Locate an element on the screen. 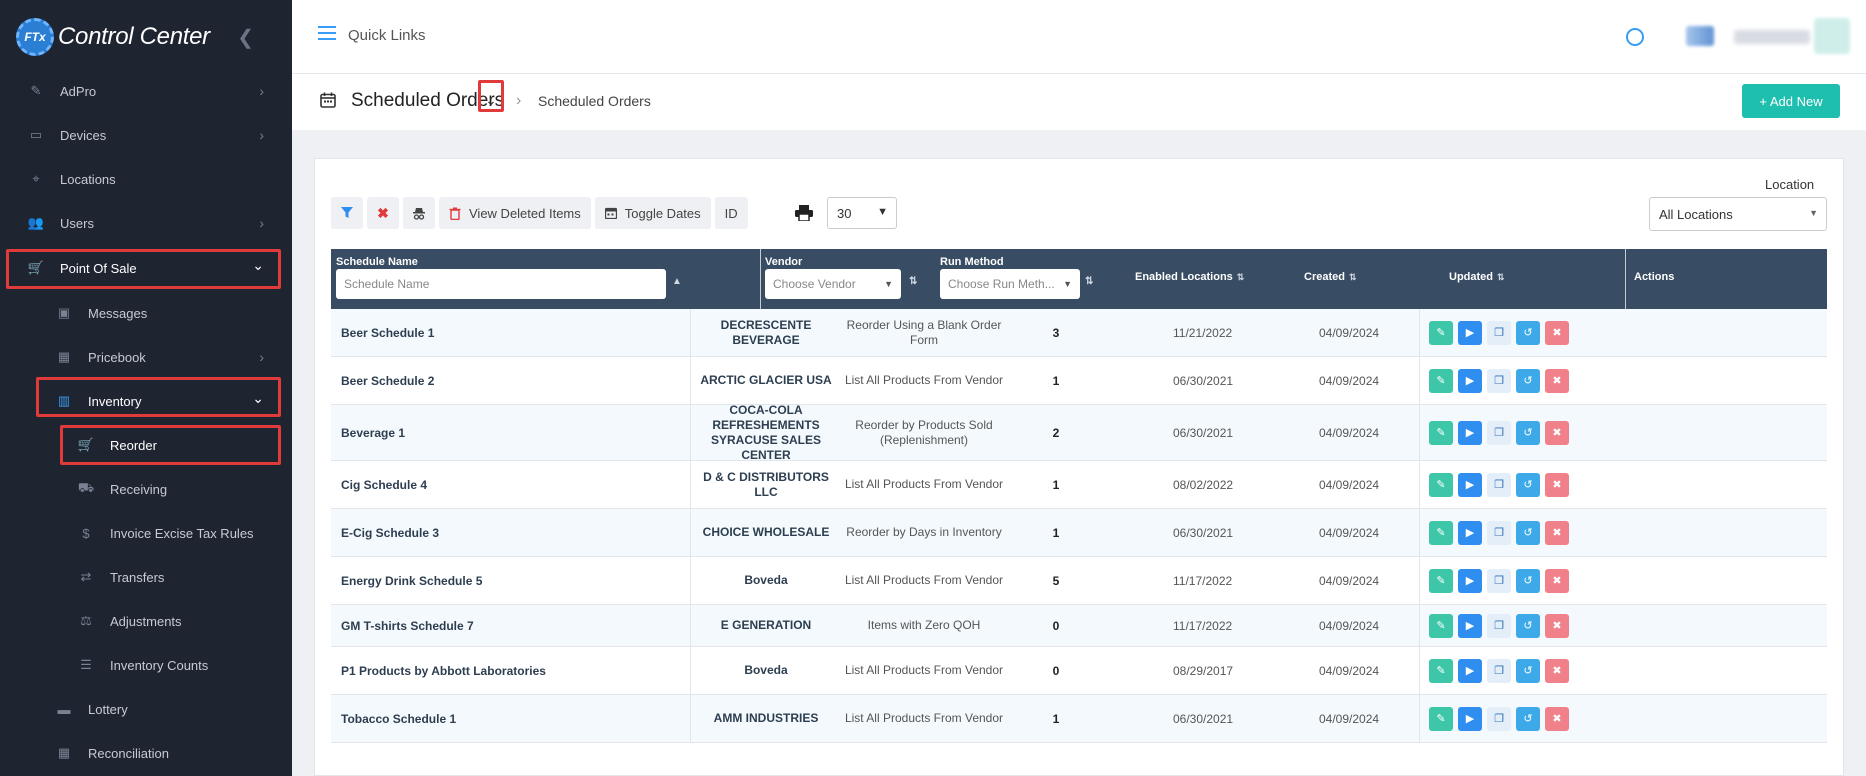  run-method-filter-select: Choose Run Meth... ▼ is located at coordinates (1010, 284).